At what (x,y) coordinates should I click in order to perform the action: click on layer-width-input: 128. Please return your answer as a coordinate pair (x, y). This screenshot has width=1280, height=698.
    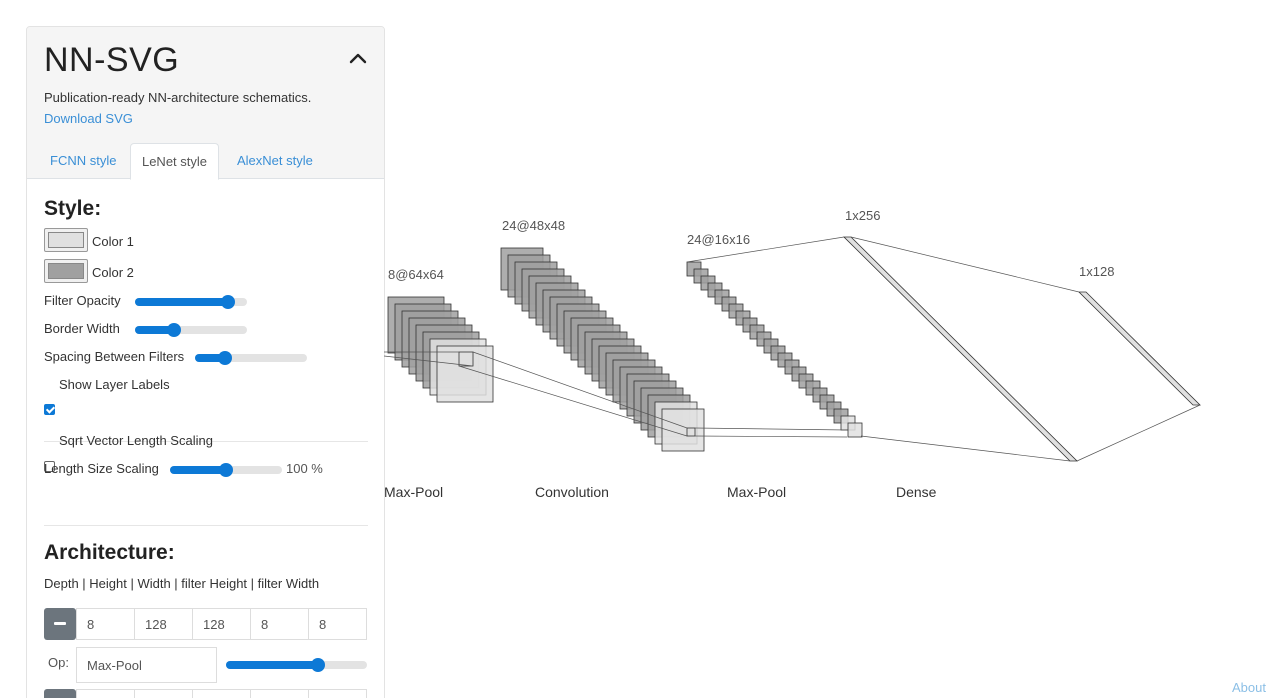
    Looking at the image, I should click on (221, 624).